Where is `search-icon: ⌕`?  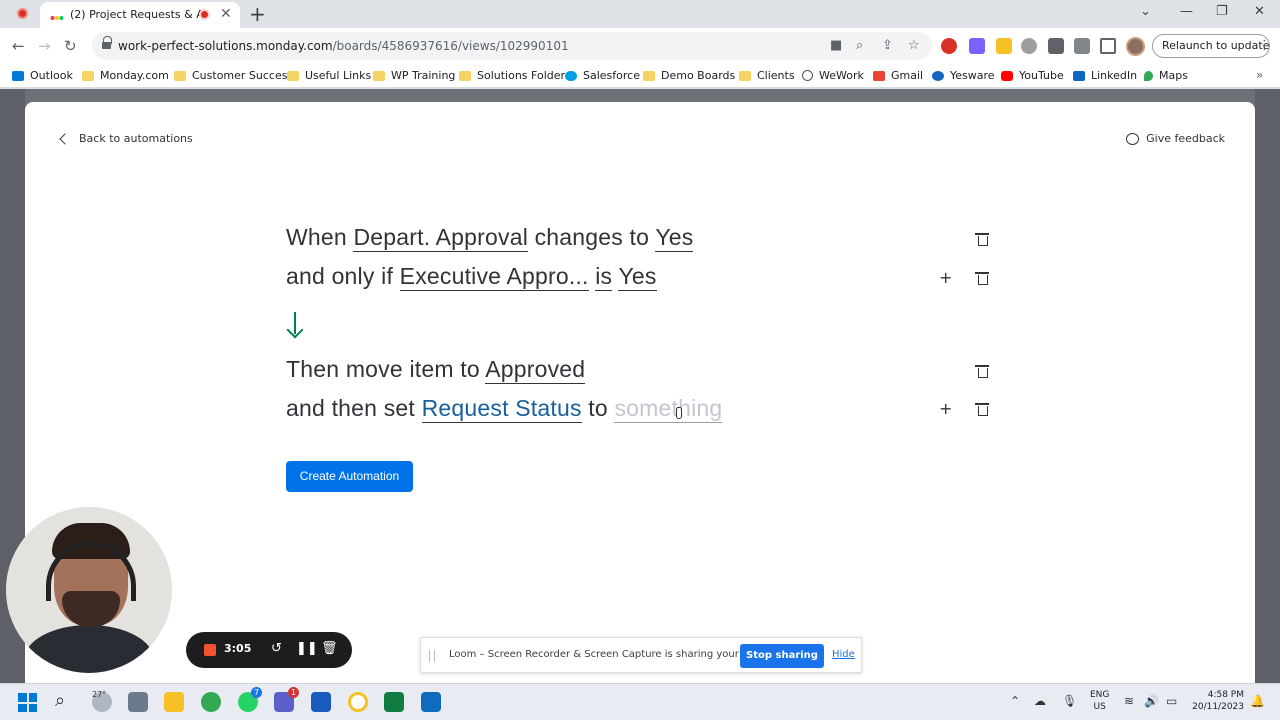 search-icon: ⌕ is located at coordinates (60, 700).